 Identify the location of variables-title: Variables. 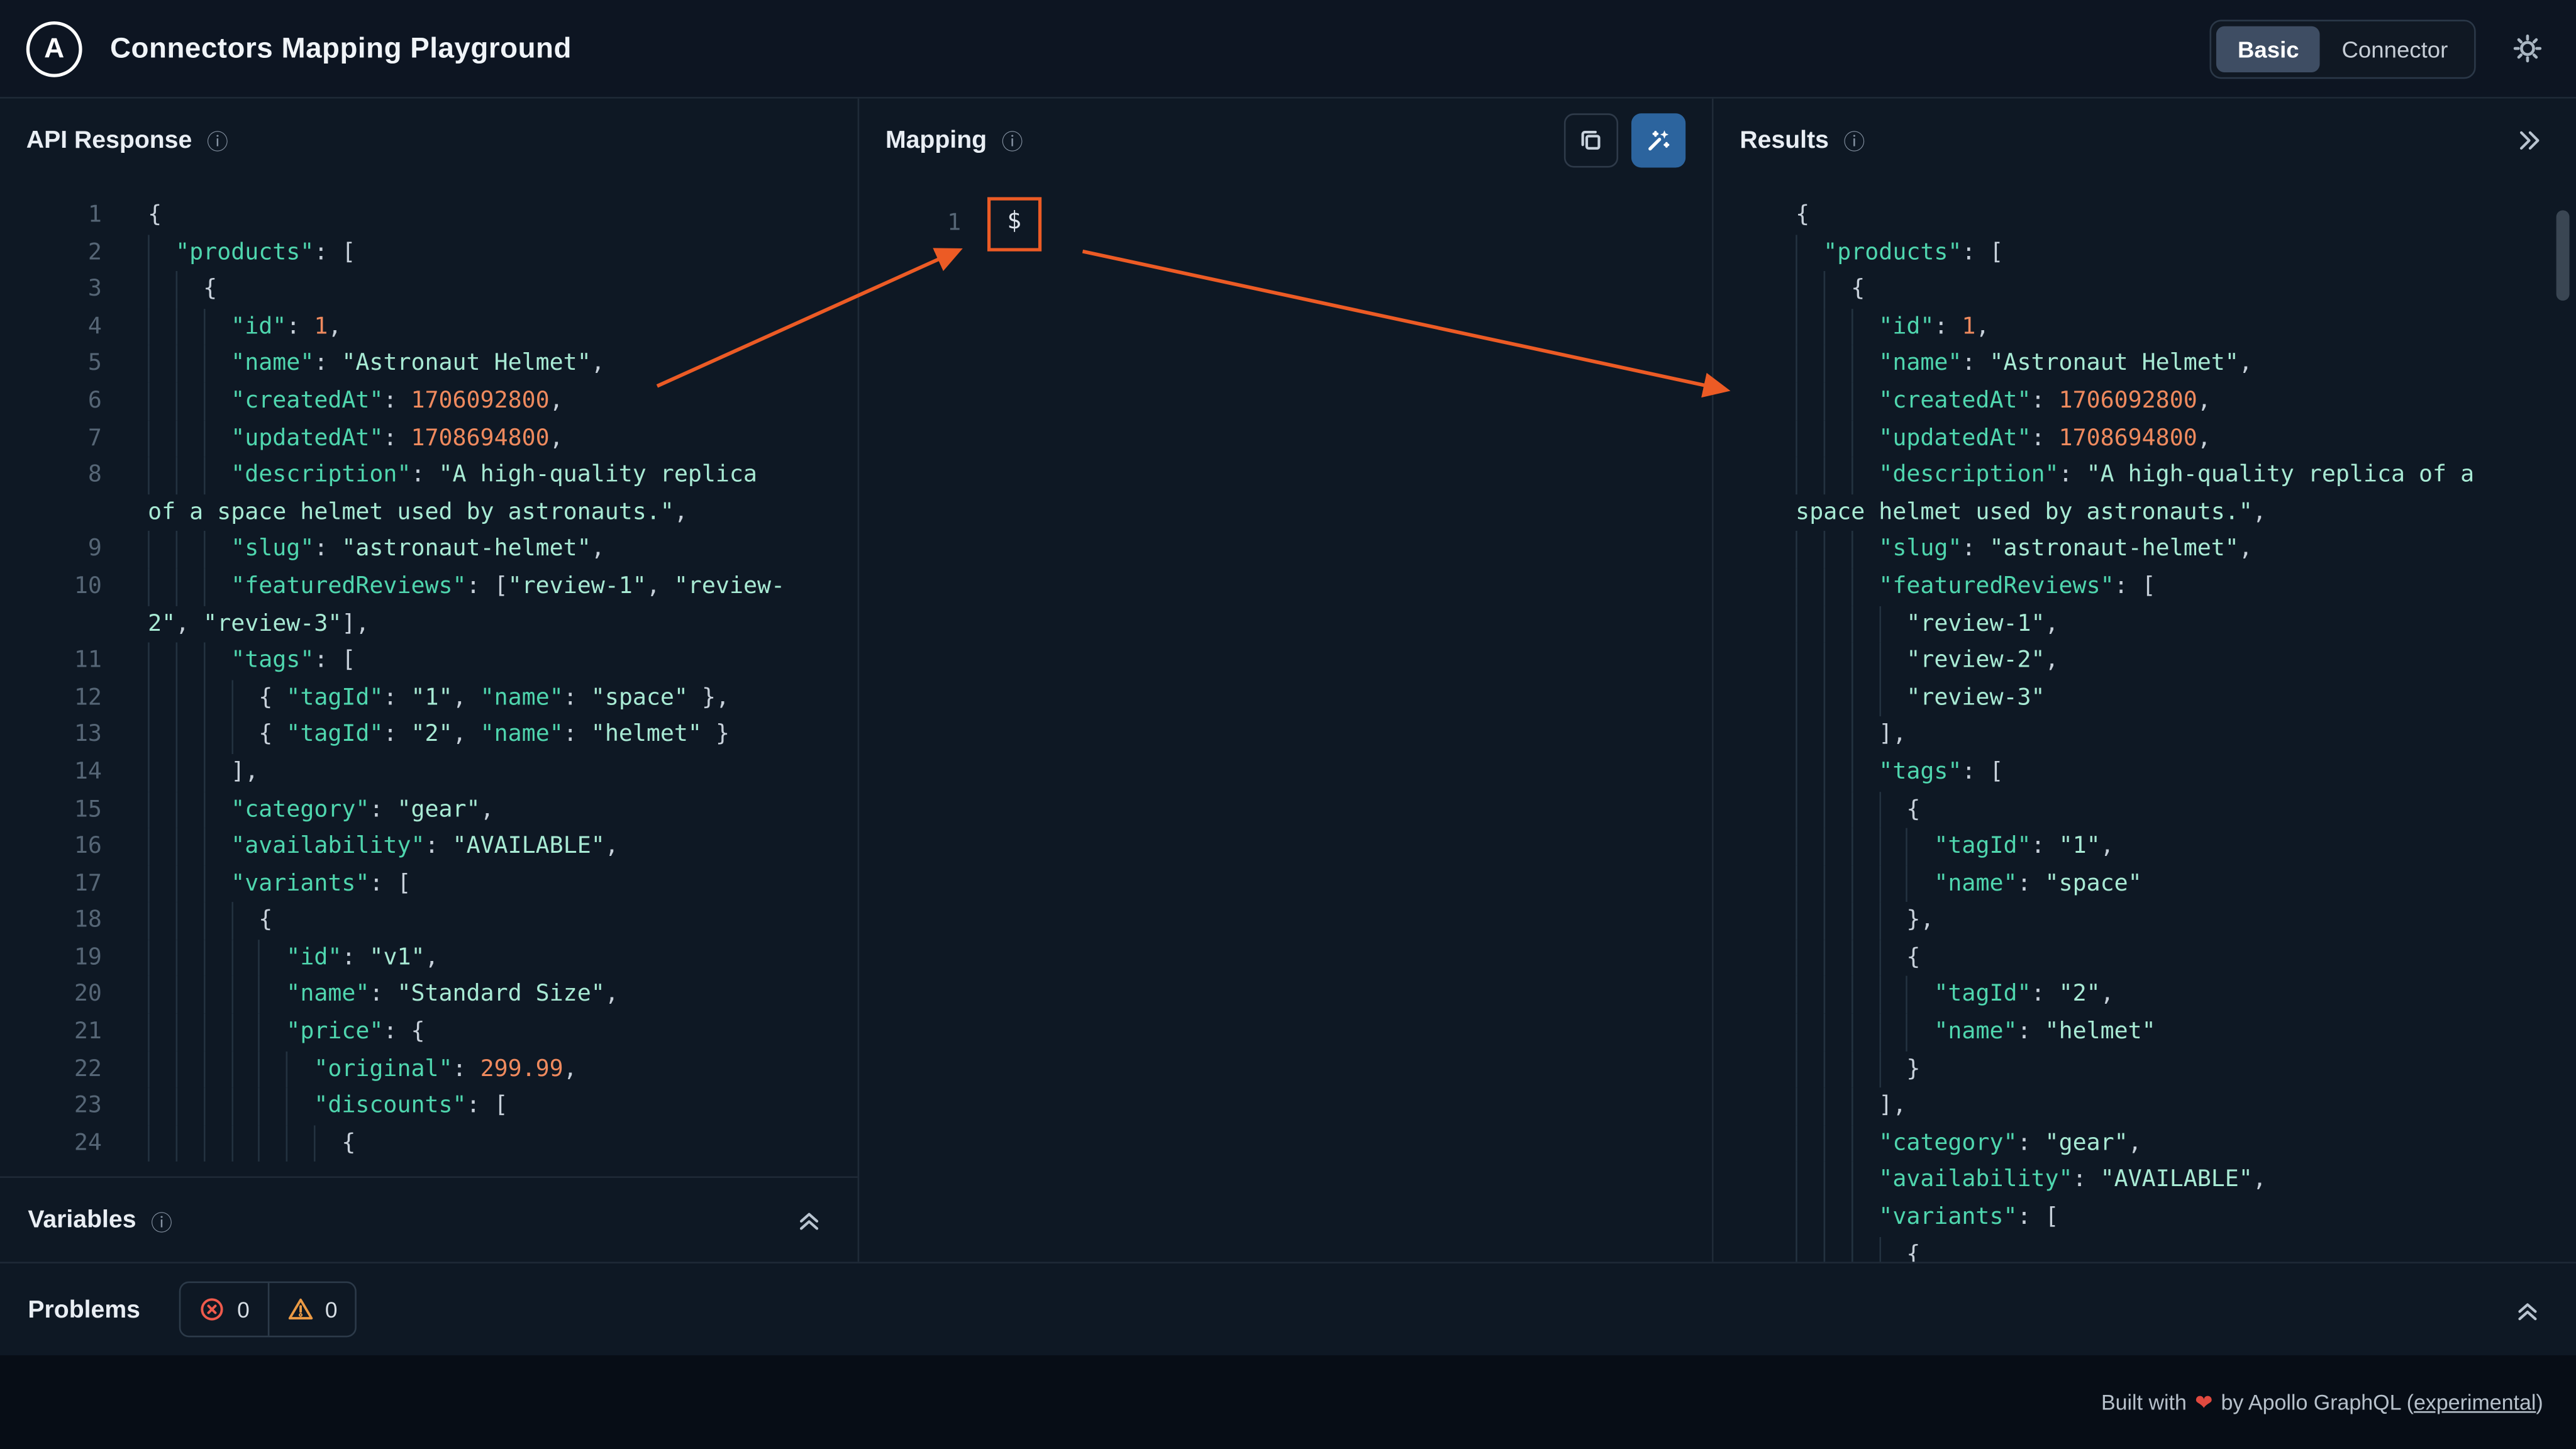
(82, 1220).